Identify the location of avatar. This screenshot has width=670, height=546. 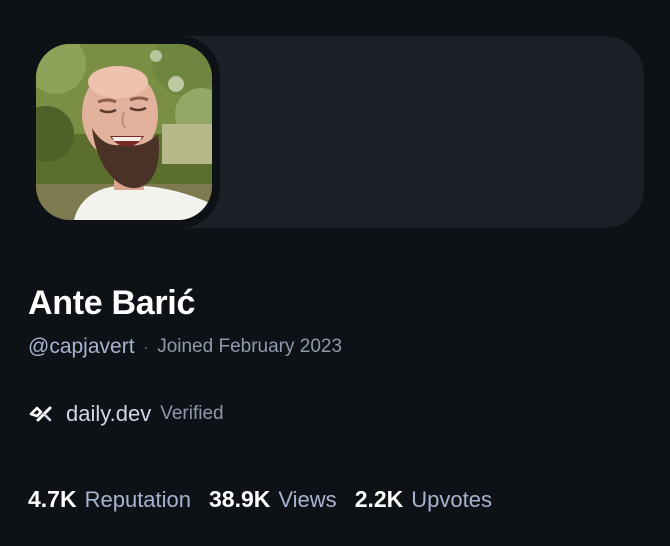
(124, 132).